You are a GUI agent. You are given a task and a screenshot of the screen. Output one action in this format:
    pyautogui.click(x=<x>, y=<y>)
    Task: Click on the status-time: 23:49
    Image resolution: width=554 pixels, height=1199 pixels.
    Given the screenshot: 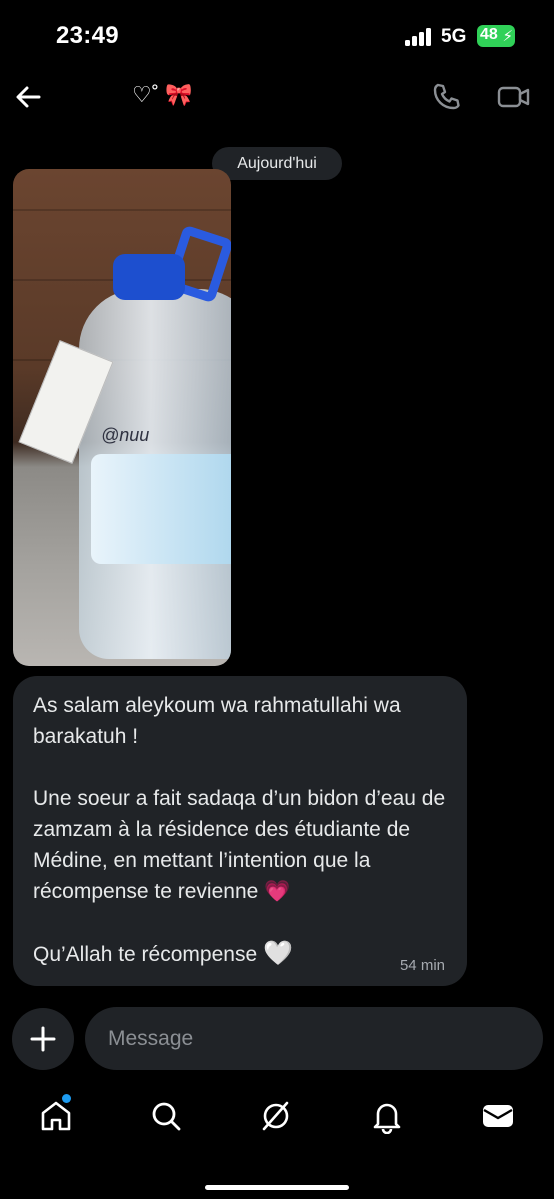 What is the action you would take?
    pyautogui.click(x=87, y=35)
    